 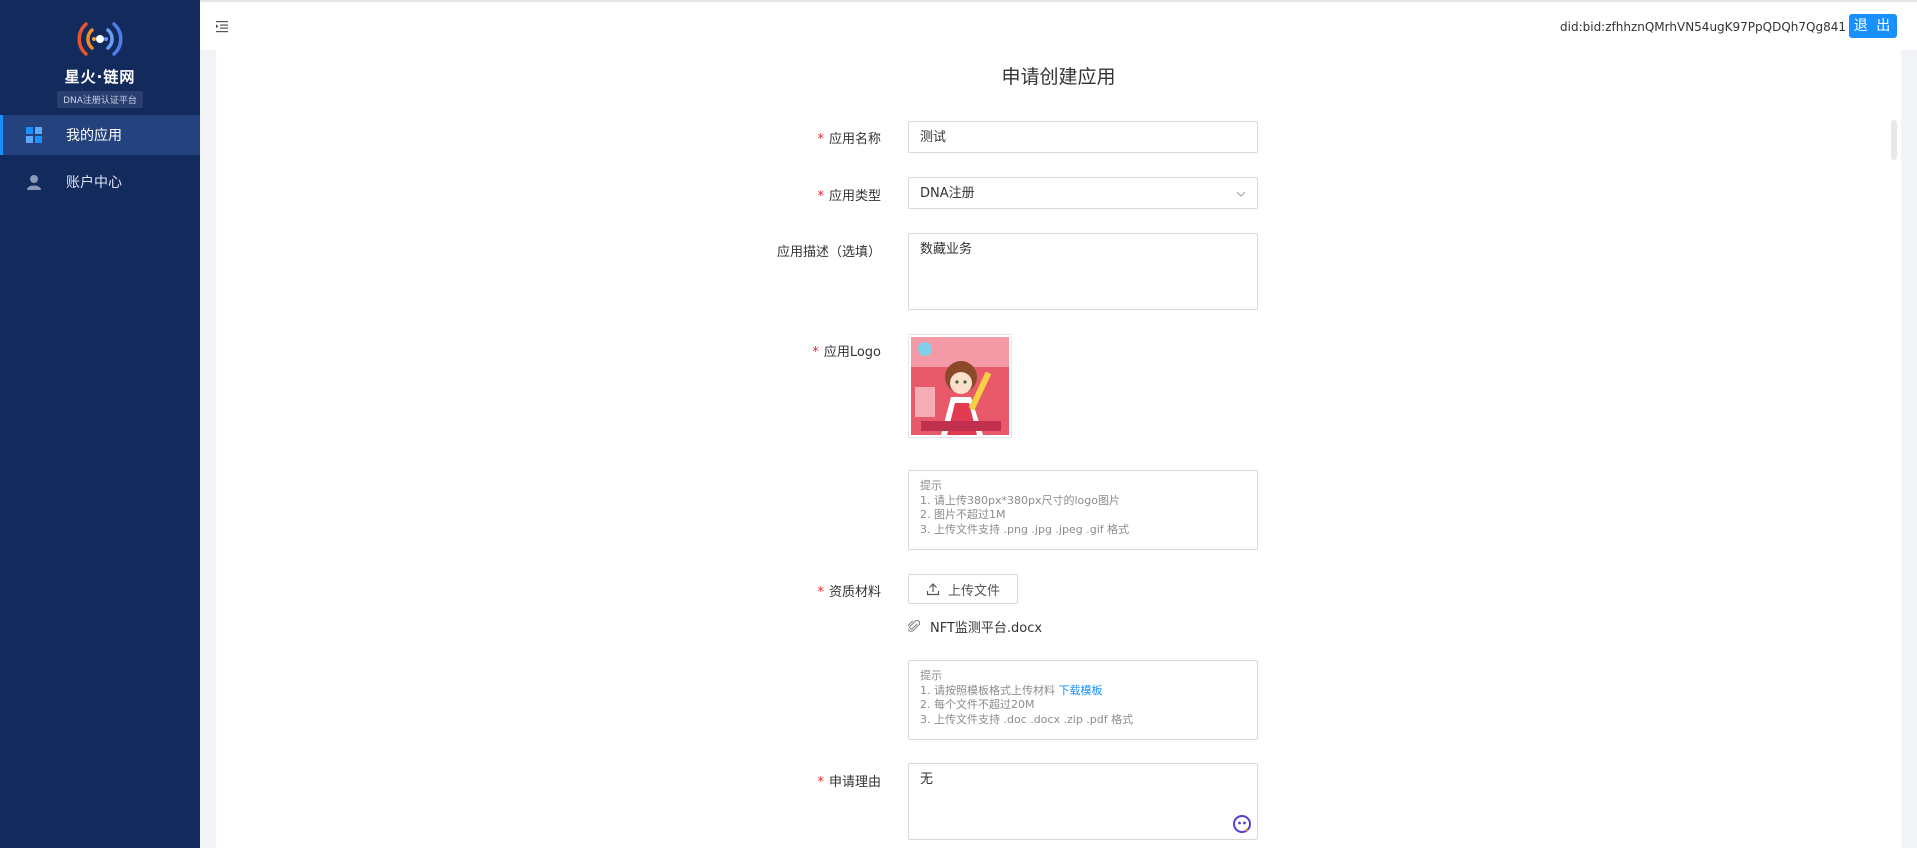 I want to click on hint-line: 3. 上传文件支持 .png .jpg .jpeg .gif 格式, so click(x=1025, y=529).